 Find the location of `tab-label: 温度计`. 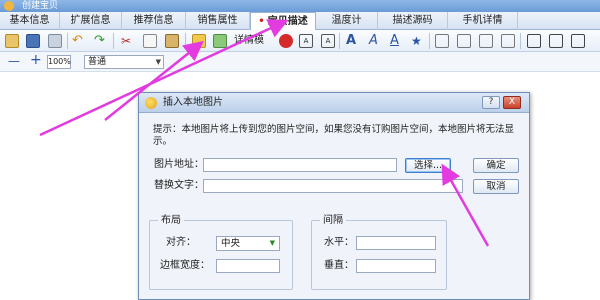

tab-label: 温度计 is located at coordinates (346, 20).